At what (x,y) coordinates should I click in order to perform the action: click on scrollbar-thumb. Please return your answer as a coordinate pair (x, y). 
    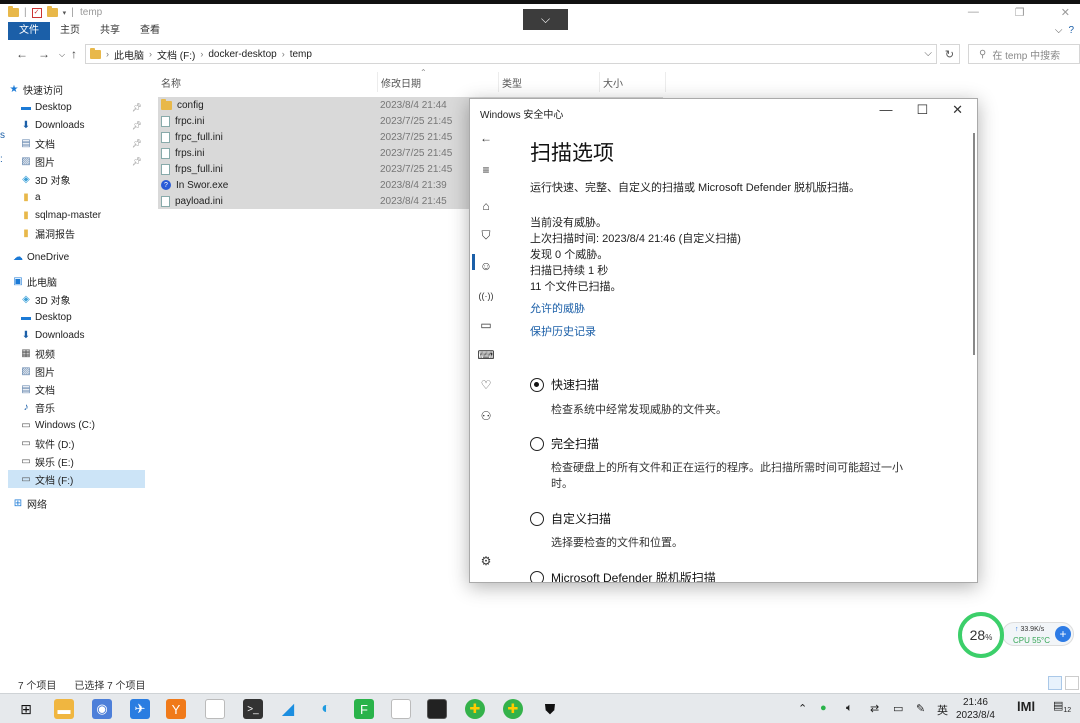
    Looking at the image, I should click on (974, 244).